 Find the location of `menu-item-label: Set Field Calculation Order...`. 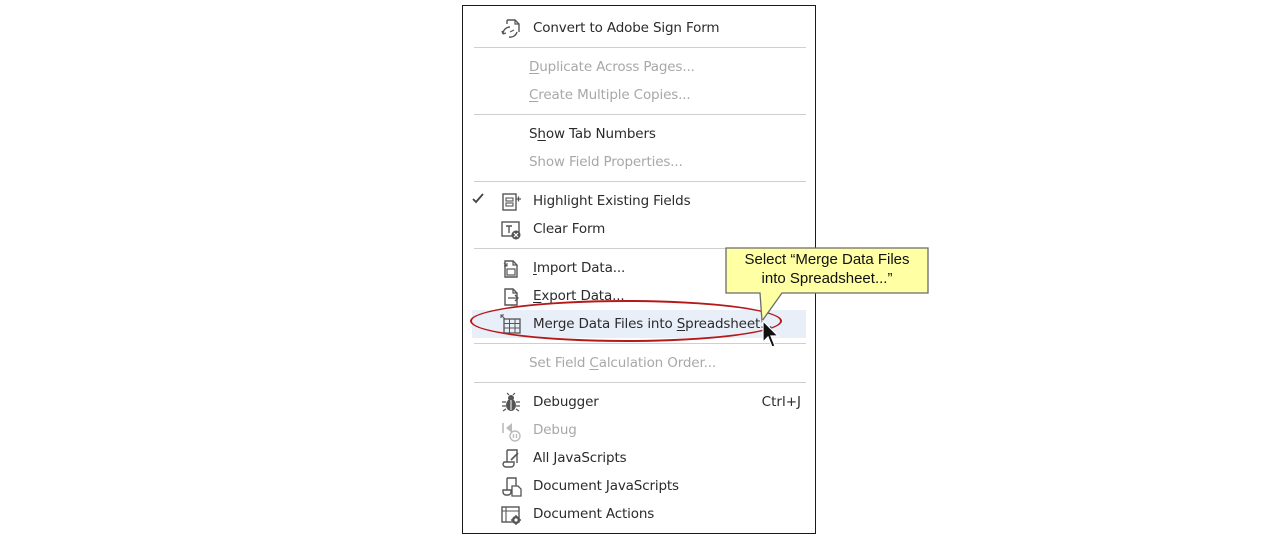

menu-item-label: Set Field Calculation Order... is located at coordinates (623, 363).